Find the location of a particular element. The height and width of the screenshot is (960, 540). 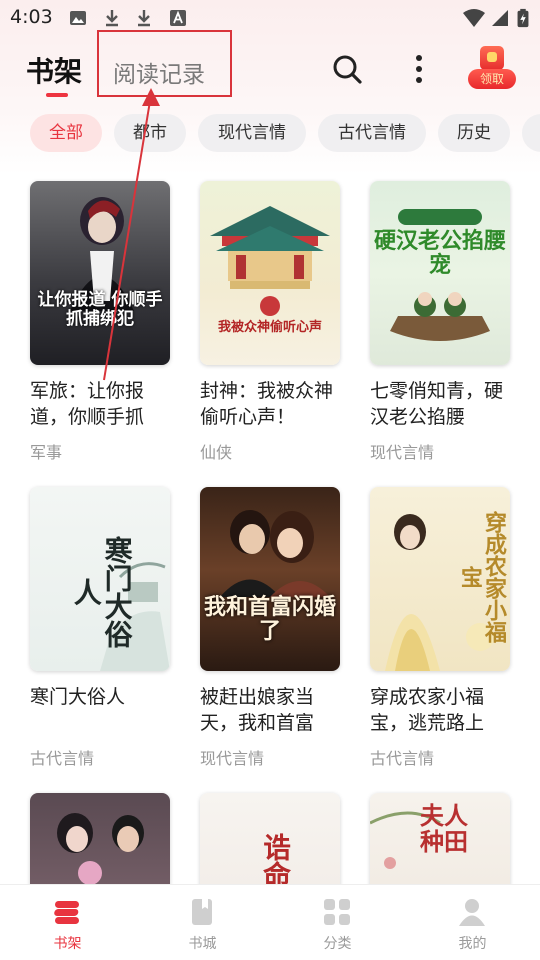

category-grid-icon is located at coordinates (337, 912).